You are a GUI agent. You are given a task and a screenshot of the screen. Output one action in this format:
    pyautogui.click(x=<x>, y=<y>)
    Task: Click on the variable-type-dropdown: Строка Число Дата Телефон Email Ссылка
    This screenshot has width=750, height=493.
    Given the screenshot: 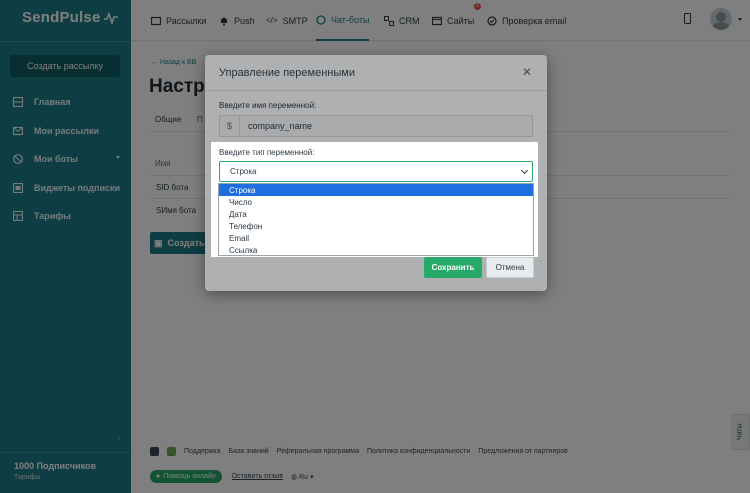 What is the action you would take?
    pyautogui.click(x=376, y=219)
    